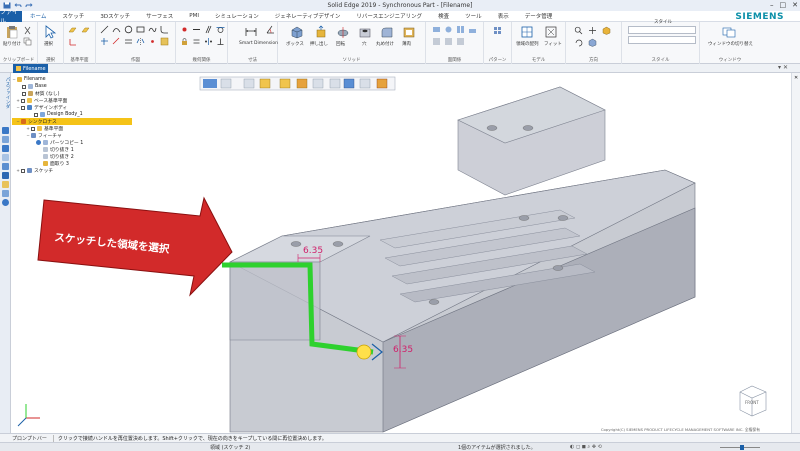  I want to click on dimension-2-value: 6.35, so click(403, 350).